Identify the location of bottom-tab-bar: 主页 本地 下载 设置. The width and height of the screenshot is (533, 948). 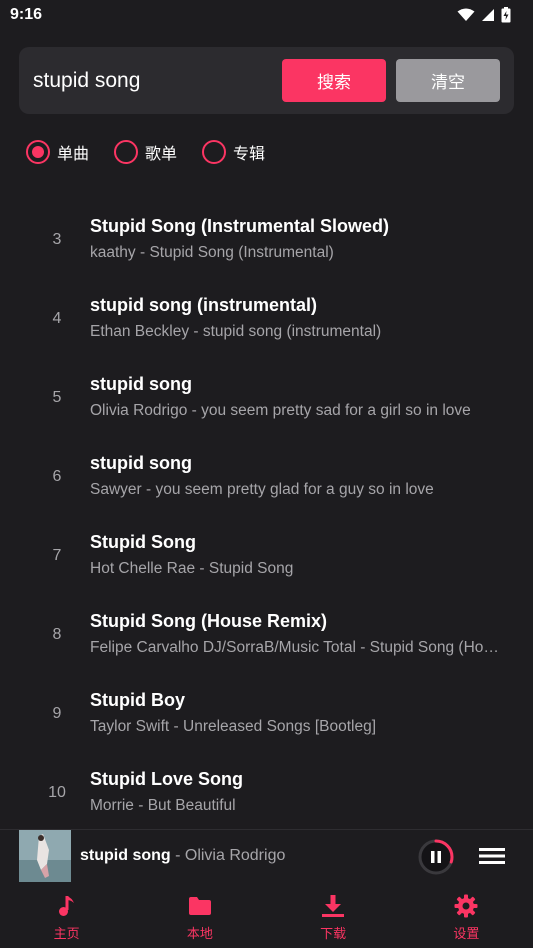
(266, 916).